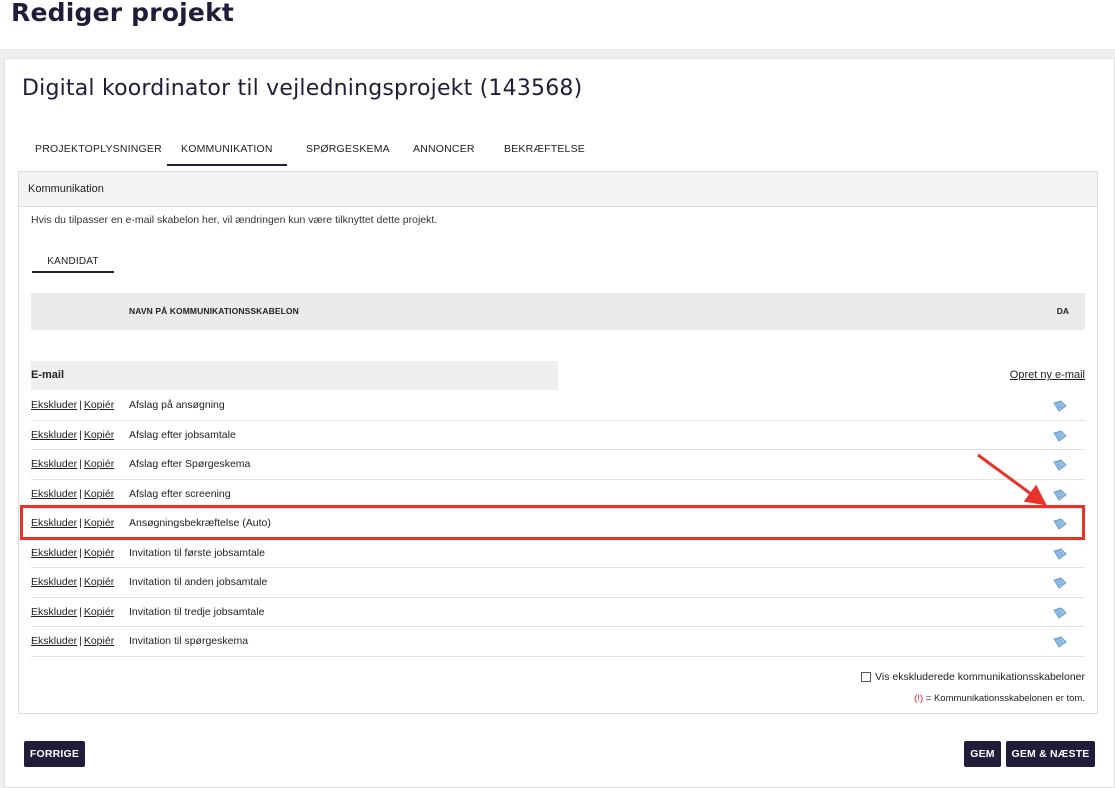 The width and height of the screenshot is (1115, 788). I want to click on template-name: Invitation til spørgeskema, so click(188, 641).